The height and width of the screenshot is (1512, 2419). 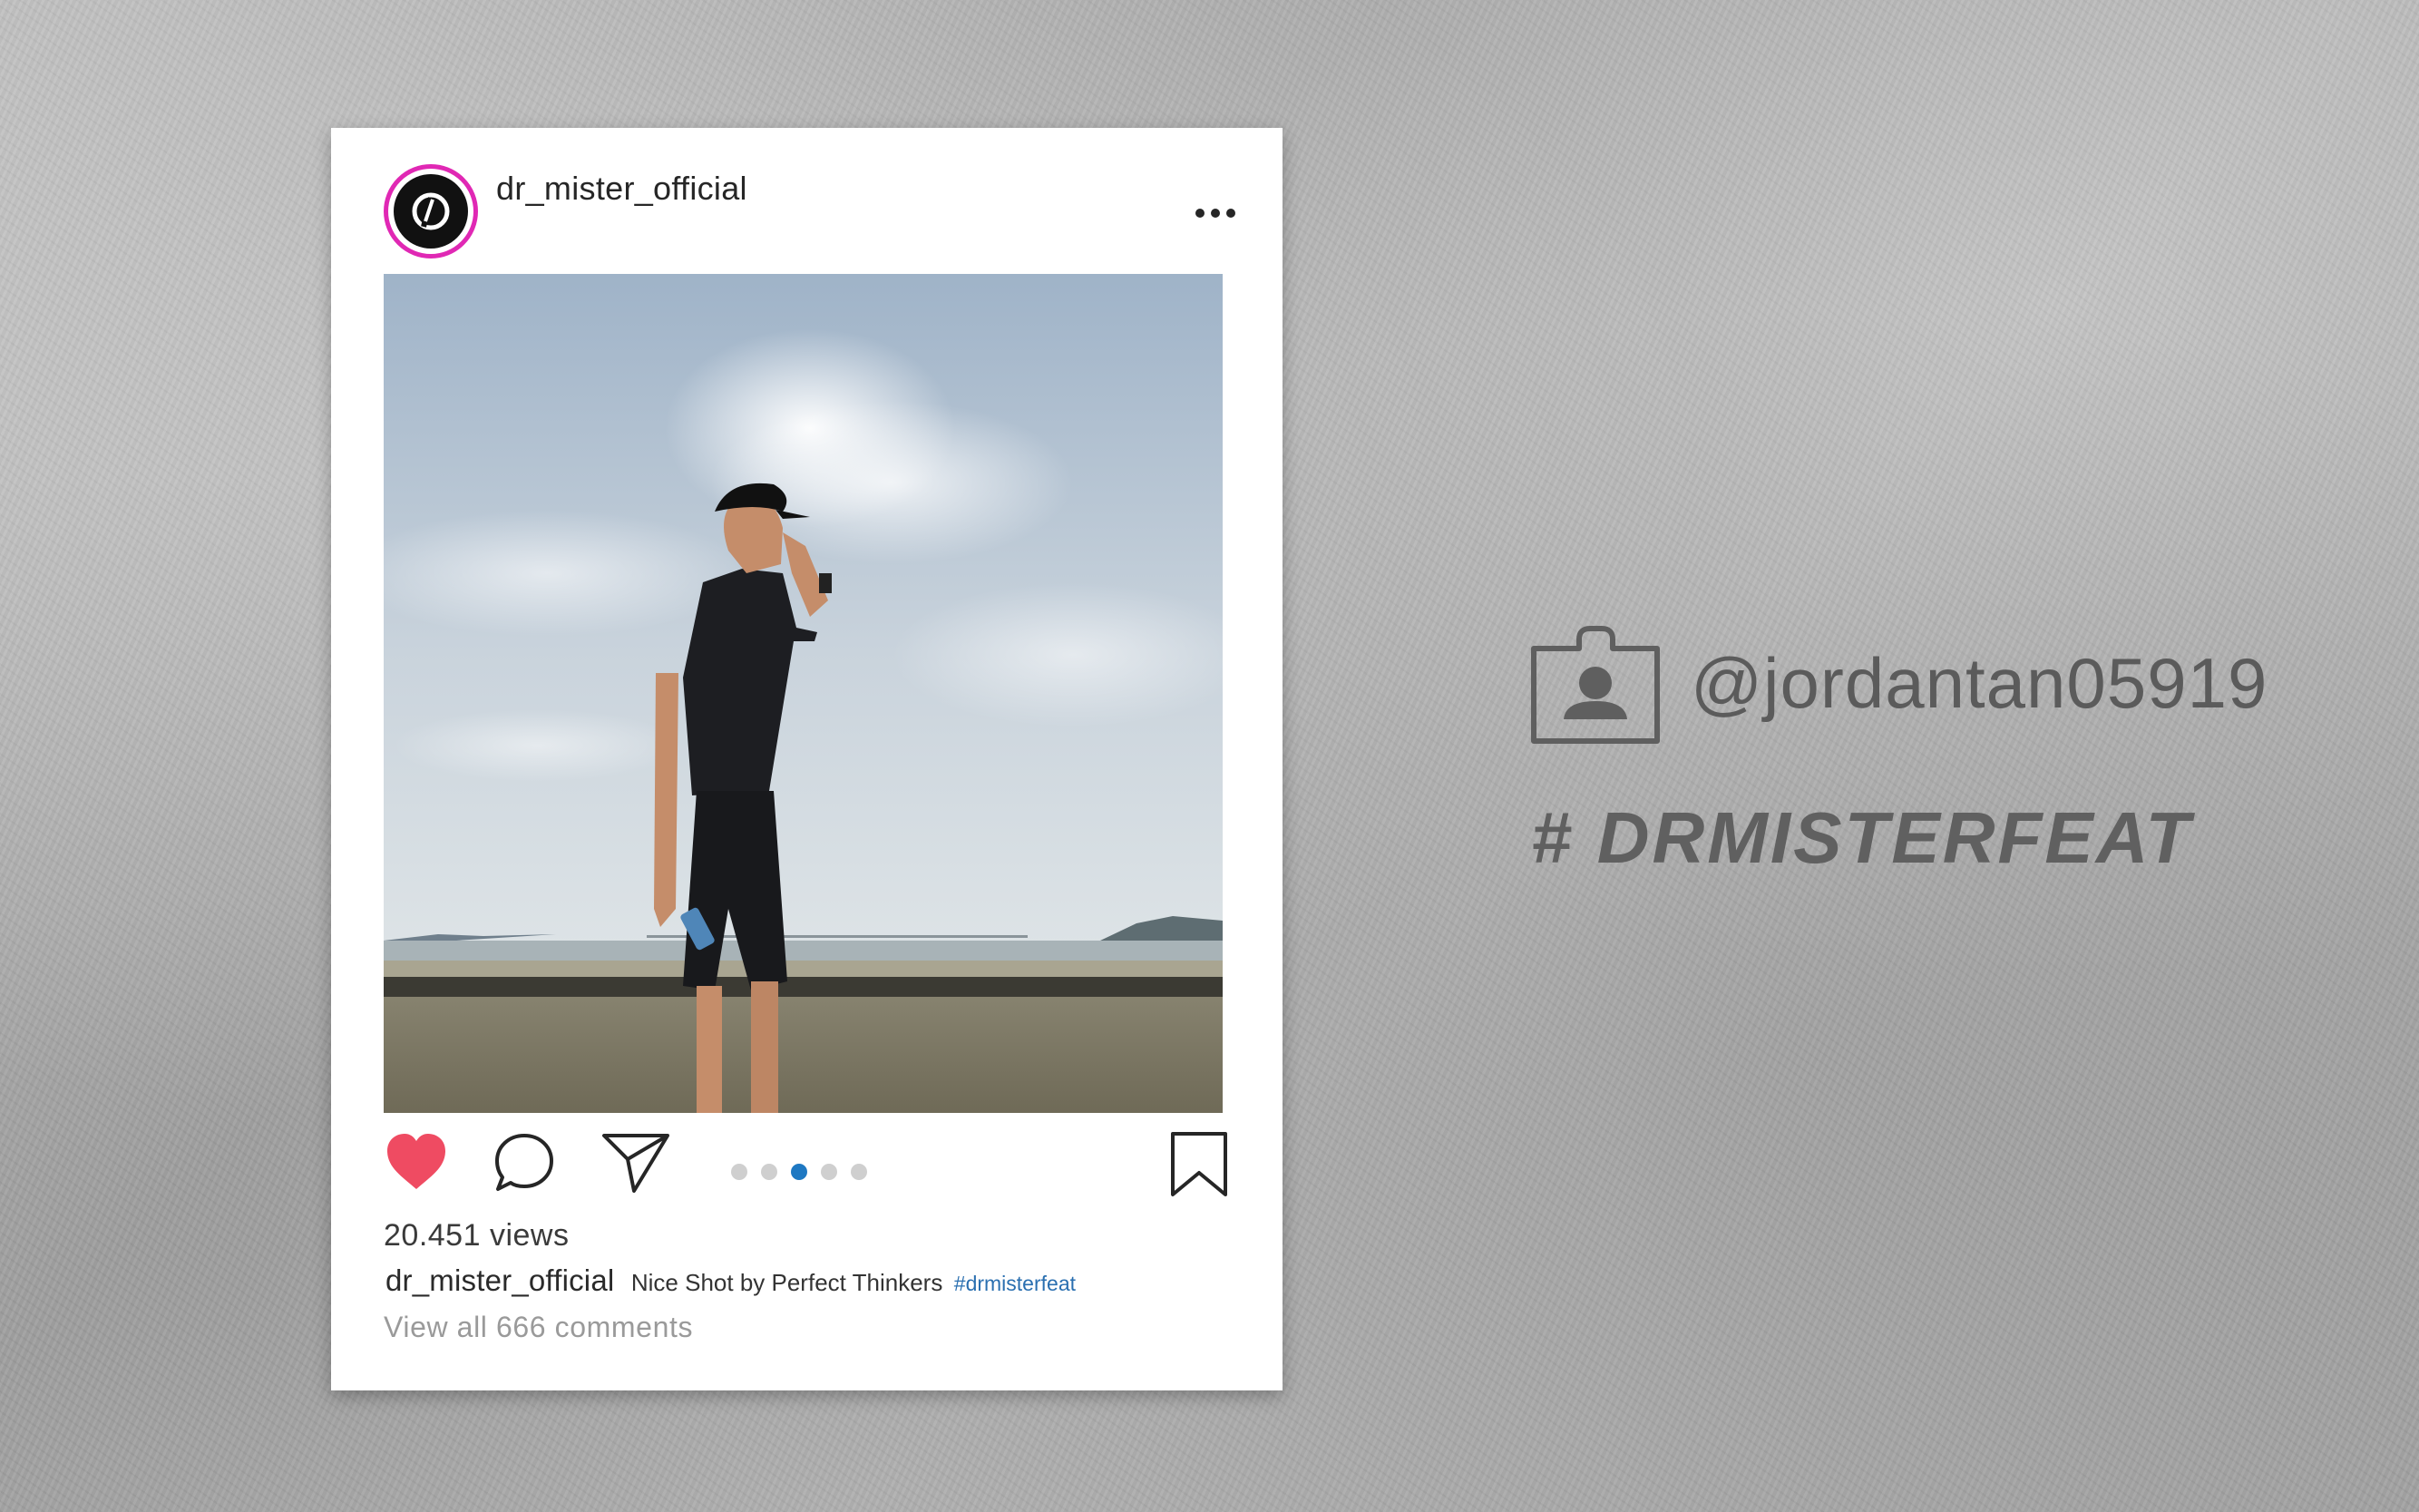 What do you see at coordinates (1199, 1164) in the screenshot?
I see `bookmark-icon` at bounding box center [1199, 1164].